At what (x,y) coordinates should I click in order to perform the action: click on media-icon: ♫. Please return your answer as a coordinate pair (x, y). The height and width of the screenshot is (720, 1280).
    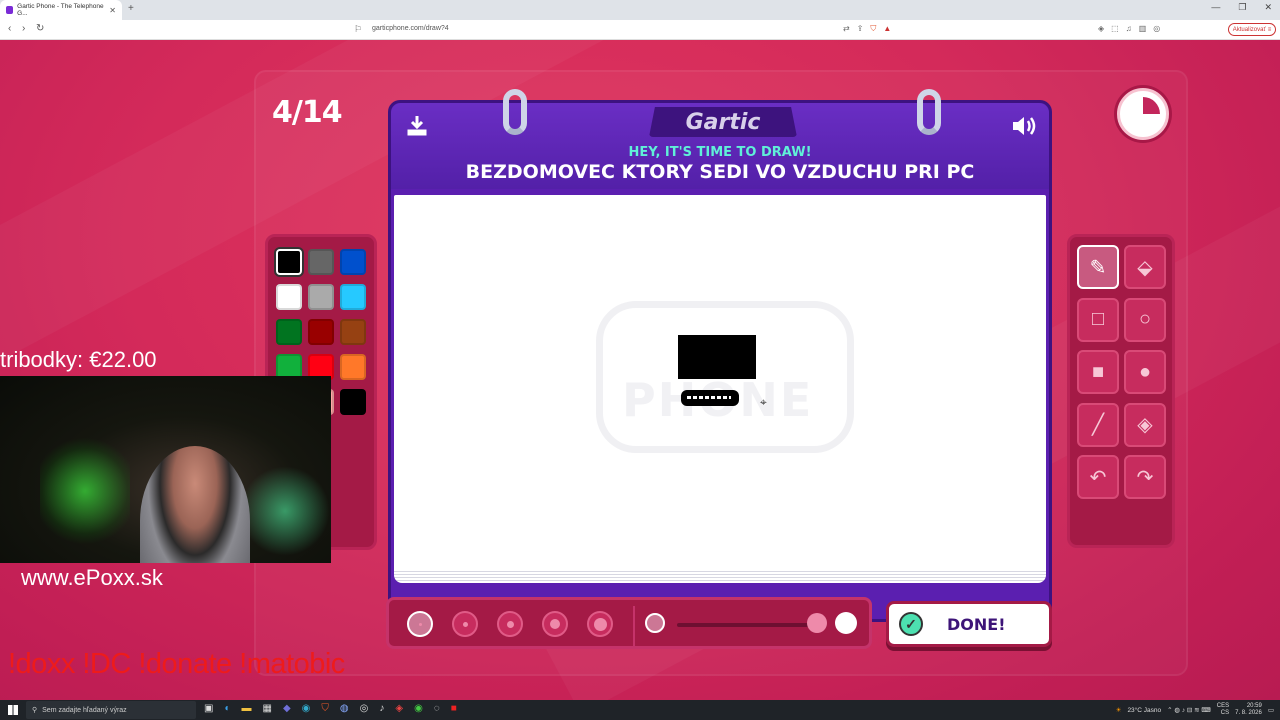
    Looking at the image, I should click on (1129, 28).